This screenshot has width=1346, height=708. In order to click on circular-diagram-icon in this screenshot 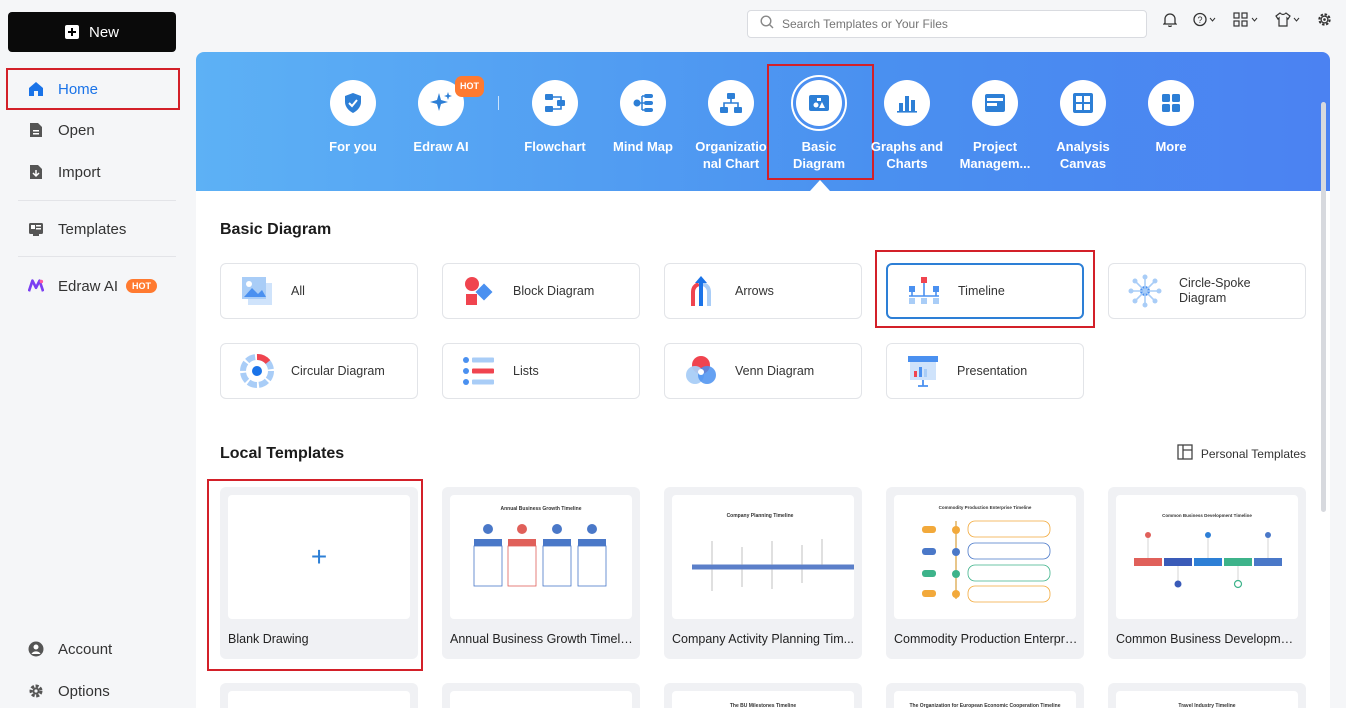, I will do `click(257, 371)`.